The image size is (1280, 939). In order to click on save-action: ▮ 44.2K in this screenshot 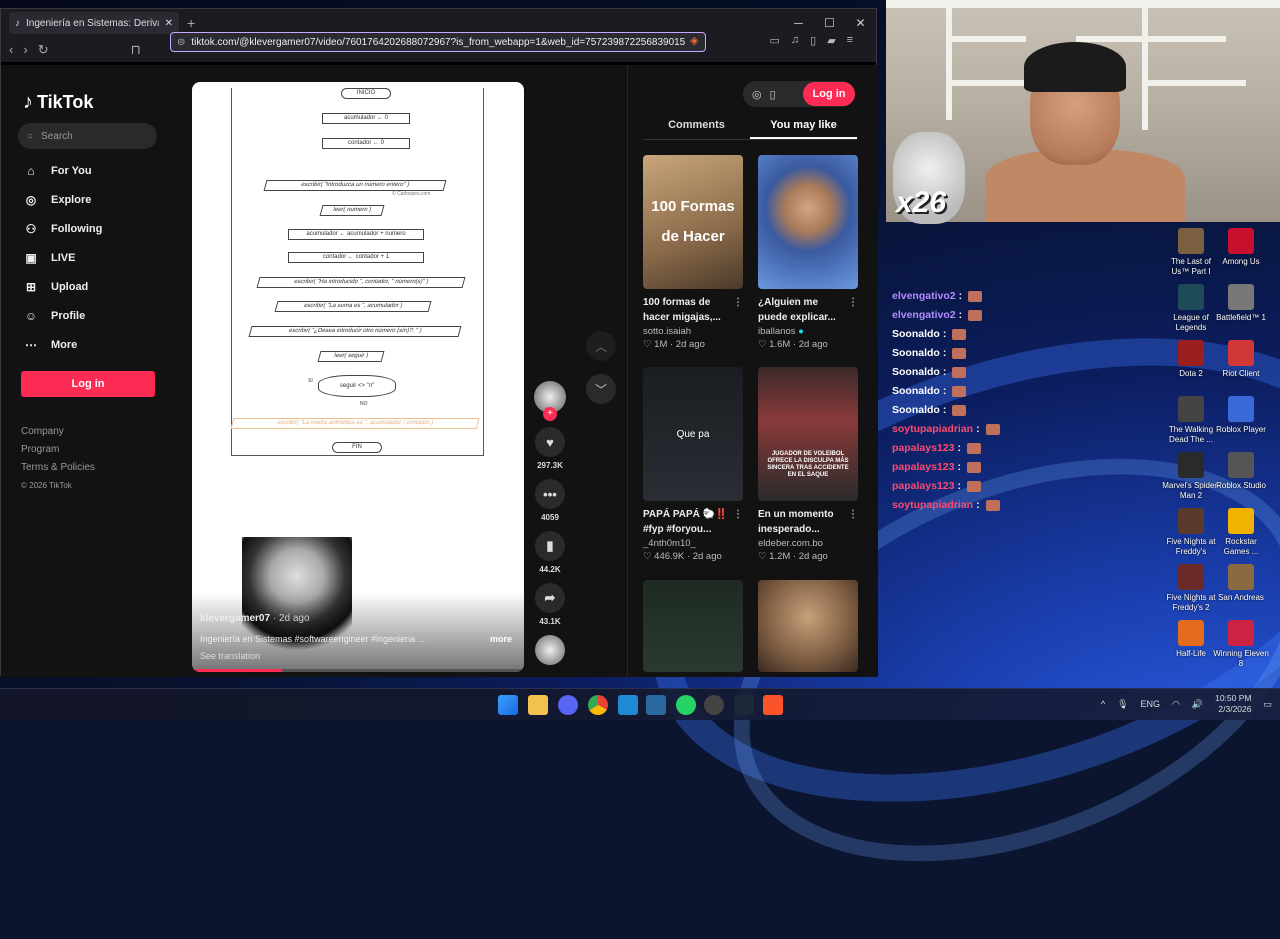, I will do `click(550, 552)`.